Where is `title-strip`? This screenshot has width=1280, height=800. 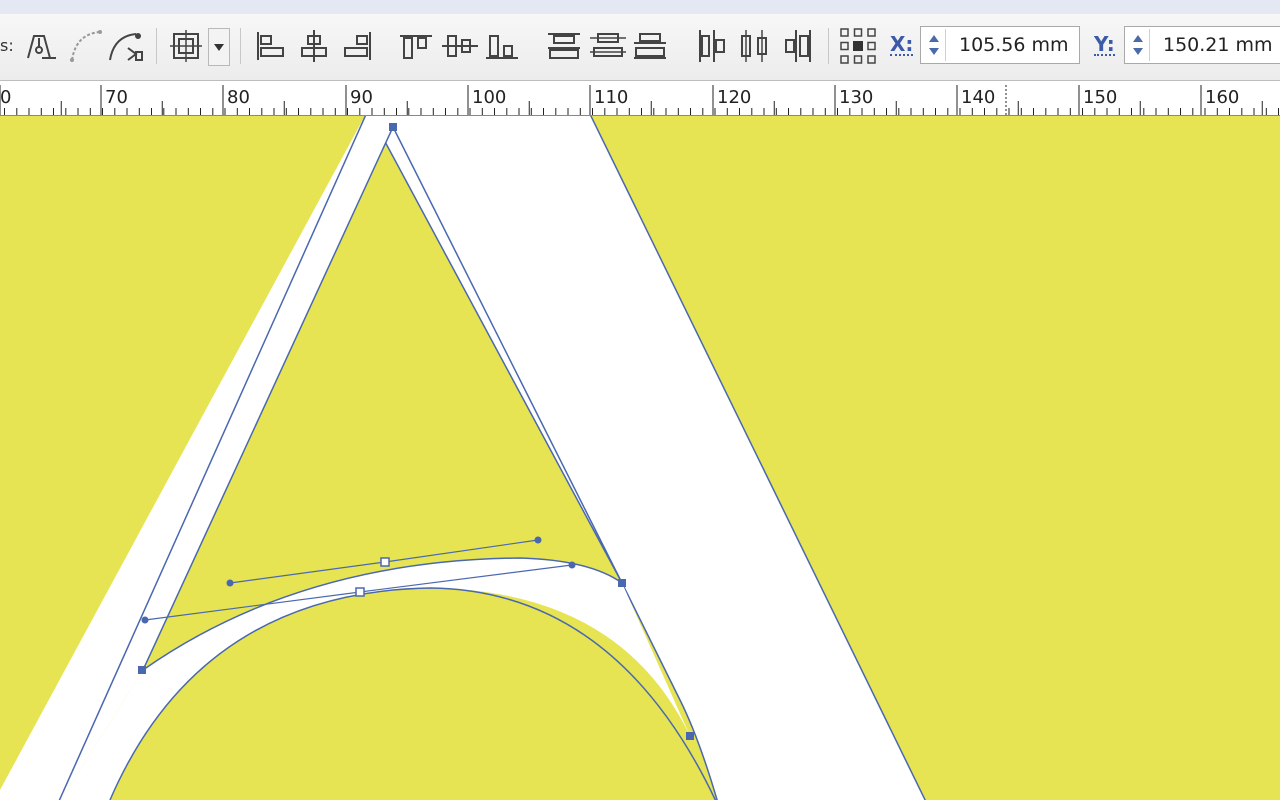
title-strip is located at coordinates (640, 7).